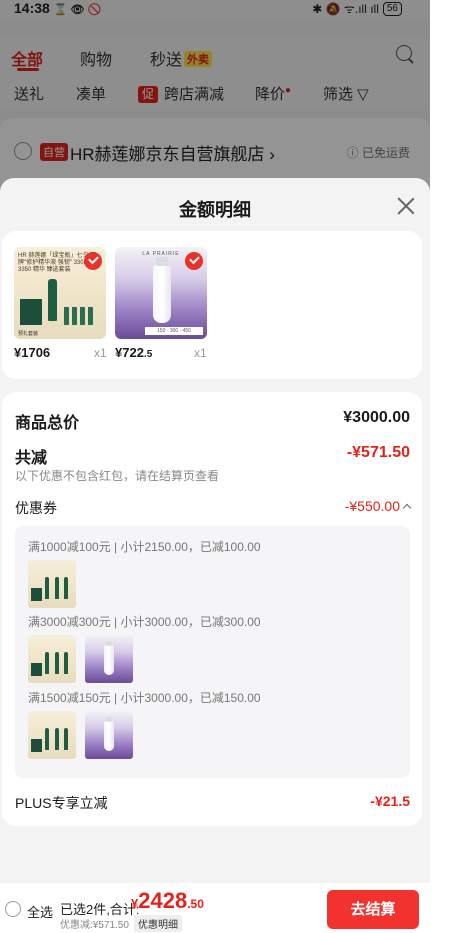 This screenshot has width=459, height=933. Describe the element at coordinates (158, 923) in the screenshot. I see `discount-detail-button: 优惠明细` at that location.